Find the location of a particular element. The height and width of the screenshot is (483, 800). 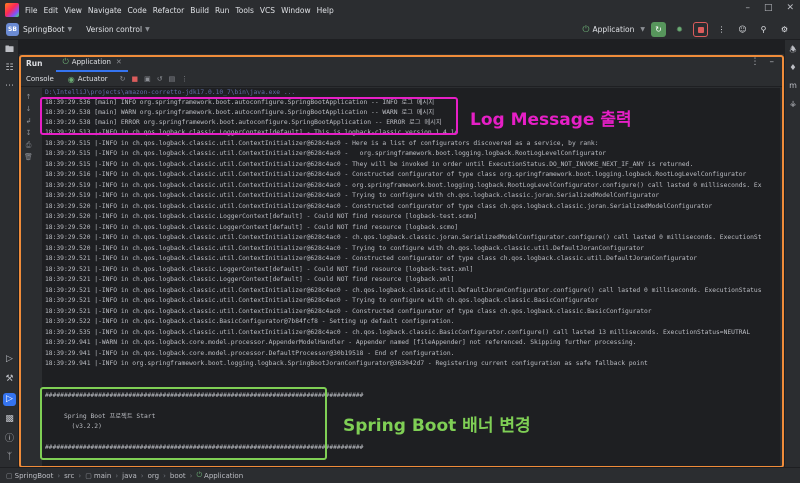

tab-application-label: Application is located at coordinates (91, 62).